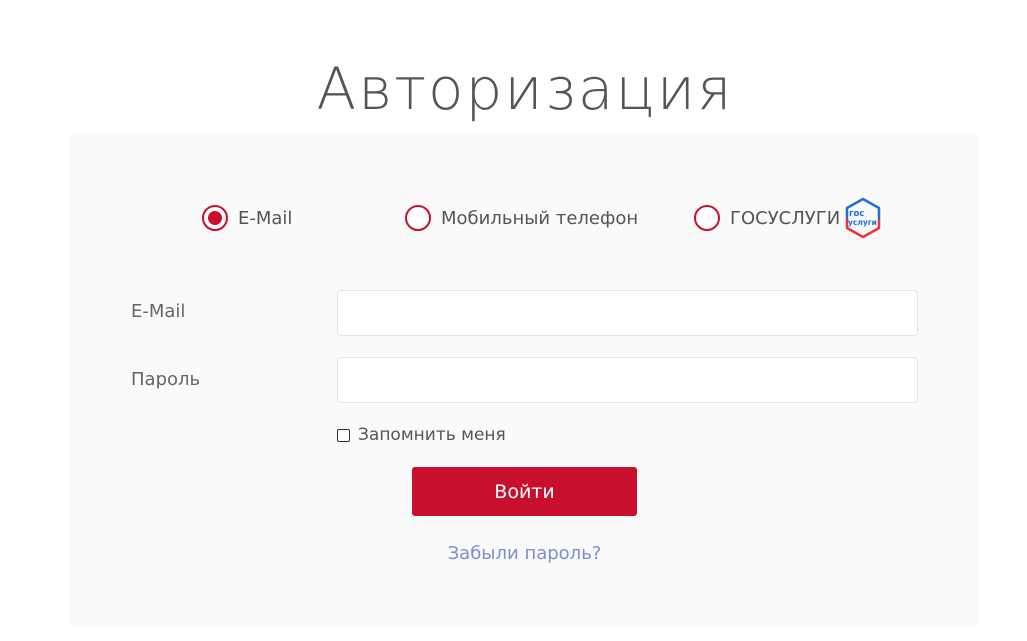 The height and width of the screenshot is (641, 1027). I want to click on radio-selected-dot, so click(215, 218).